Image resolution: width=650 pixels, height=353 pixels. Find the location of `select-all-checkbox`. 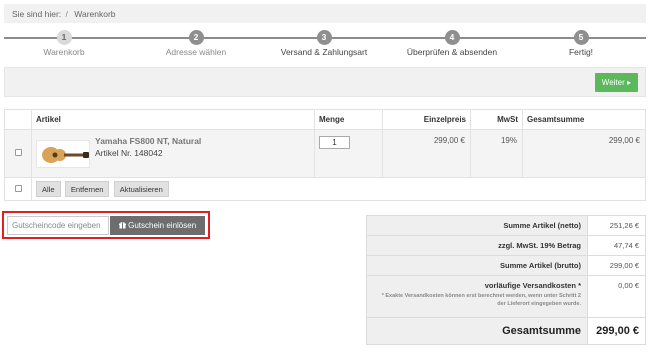

select-all-checkbox is located at coordinates (18, 188).